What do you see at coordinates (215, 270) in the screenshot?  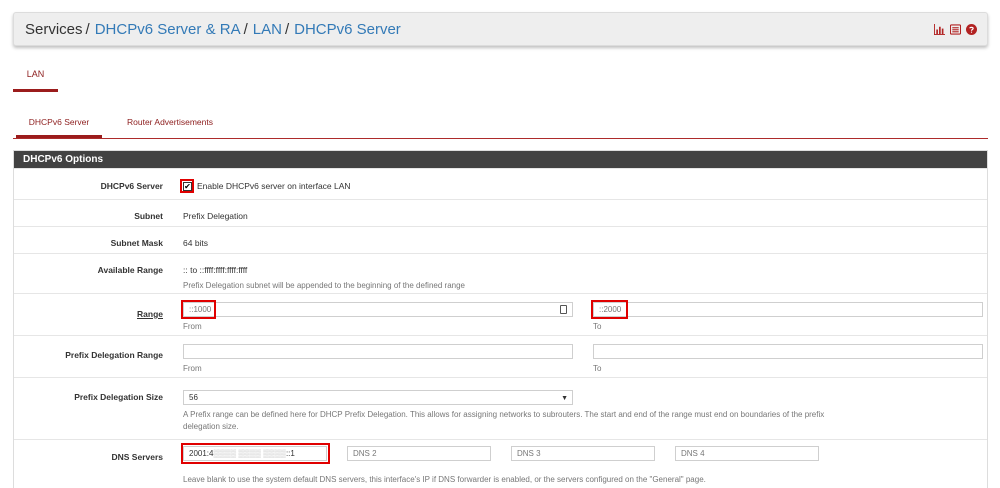 I see `available-range-value: :: to ::ffff:ffff:ffff:ffff` at bounding box center [215, 270].